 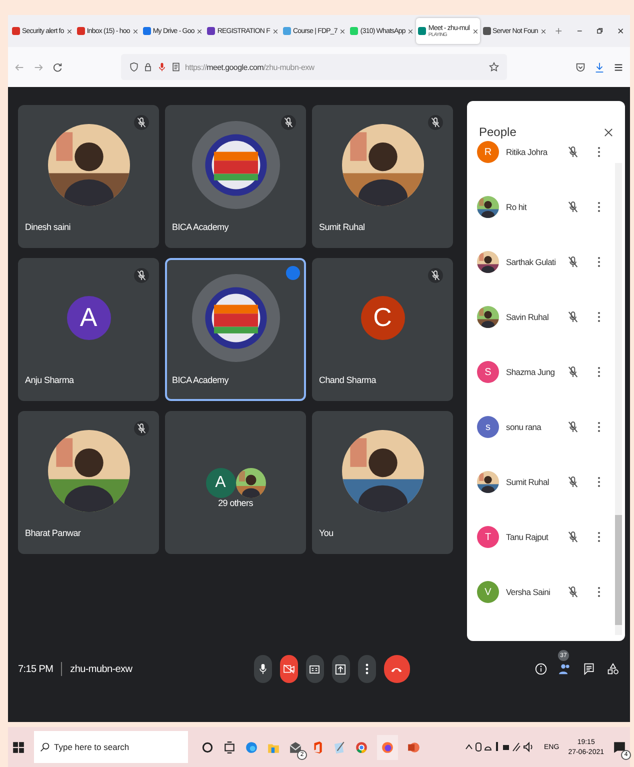 I want to click on present-button, so click(x=341, y=669).